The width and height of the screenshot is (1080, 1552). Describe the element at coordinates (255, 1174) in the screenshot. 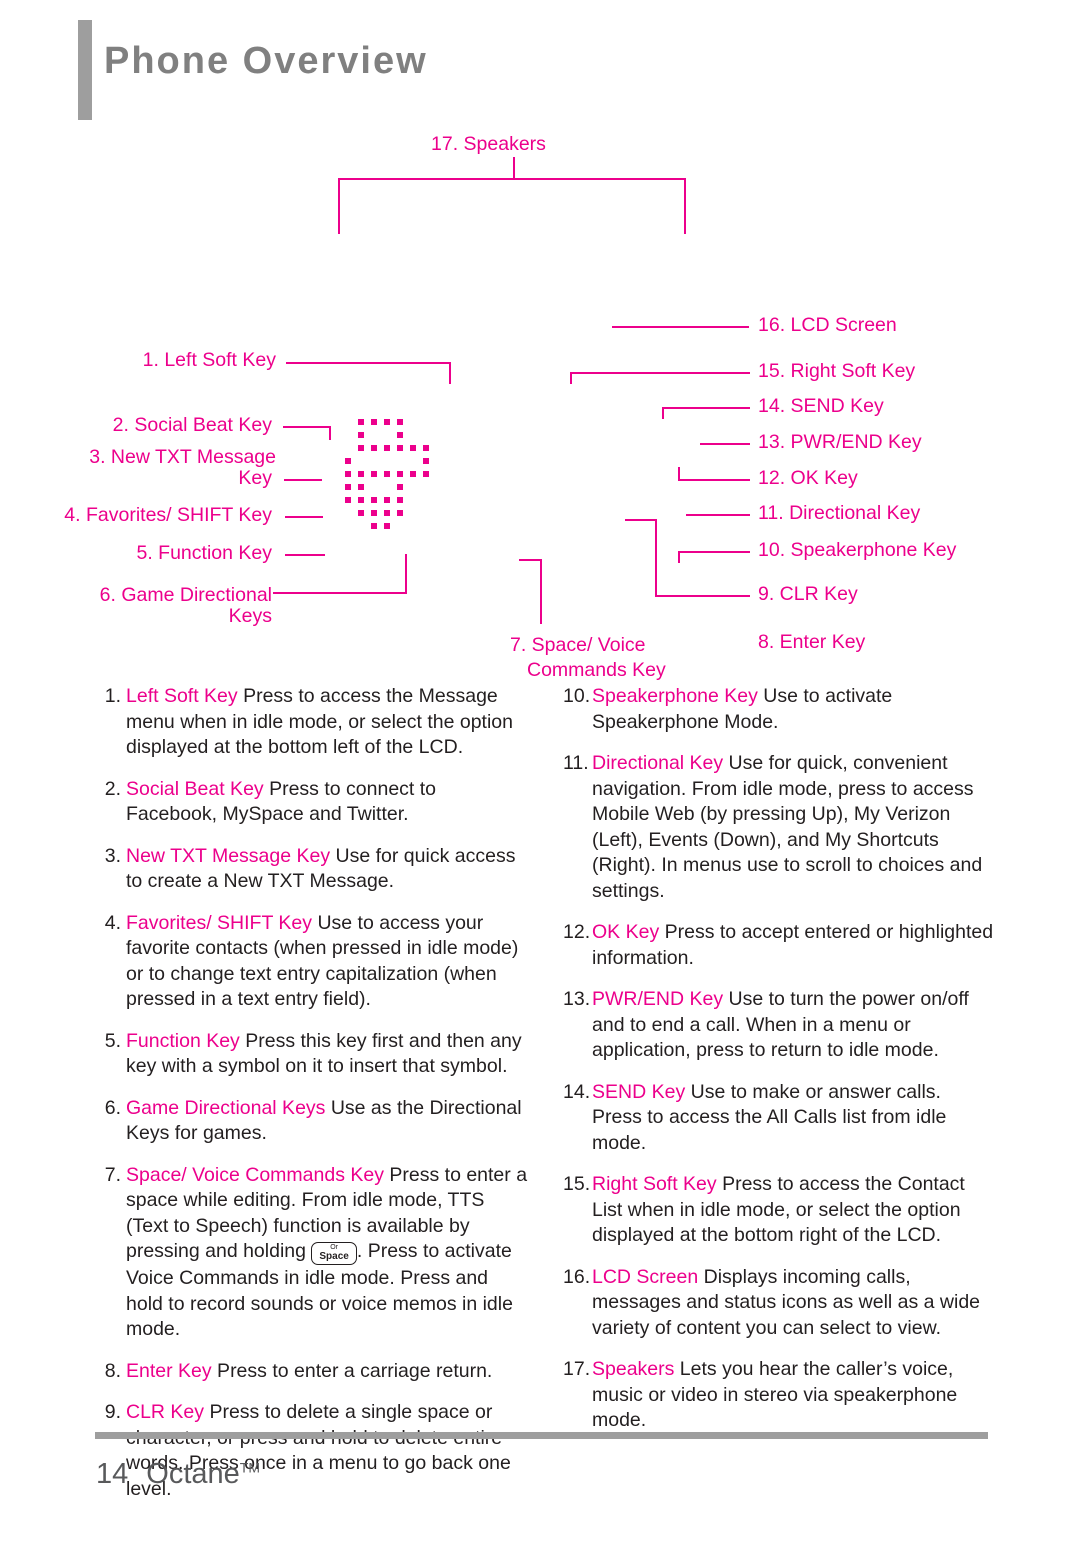

I see `item-term: Space/ Voice Commands Key` at that location.